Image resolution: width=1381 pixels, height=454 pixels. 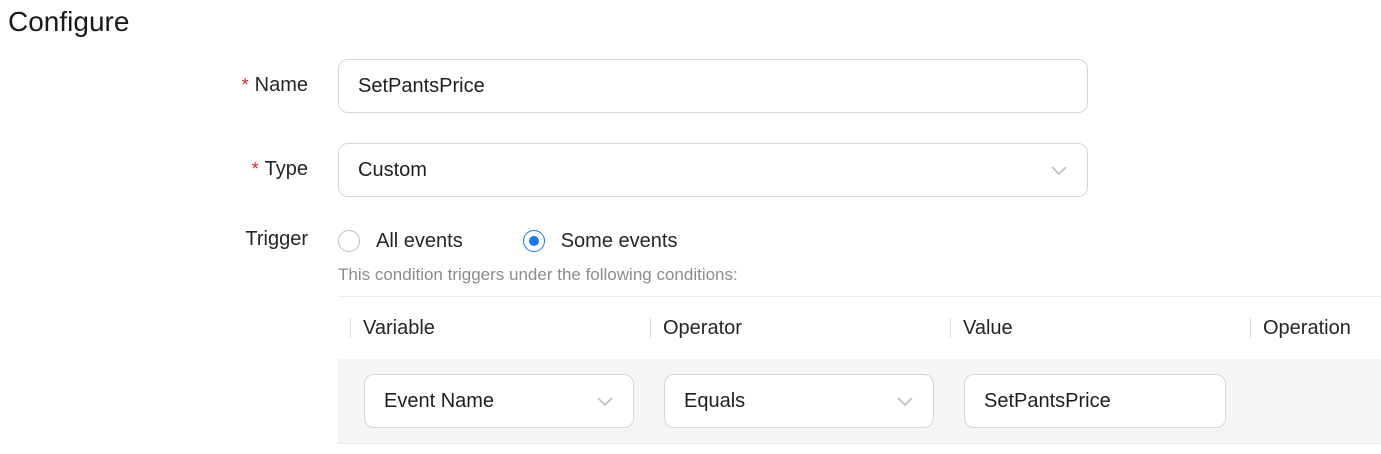 What do you see at coordinates (1095, 401) in the screenshot?
I see `value-input: SetPantsPrice` at bounding box center [1095, 401].